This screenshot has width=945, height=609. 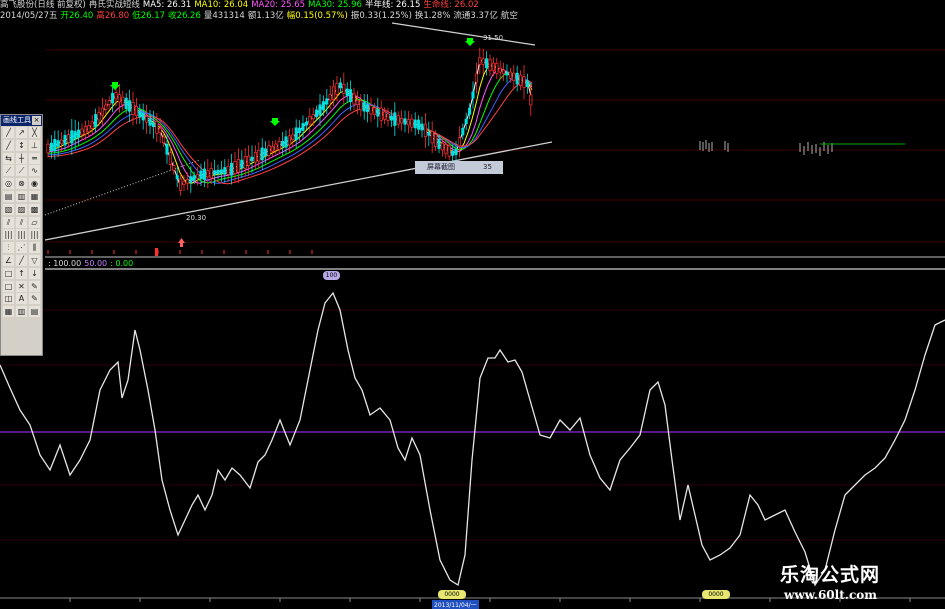 I want to click on indicator-peak-tag: 100, so click(x=331, y=275).